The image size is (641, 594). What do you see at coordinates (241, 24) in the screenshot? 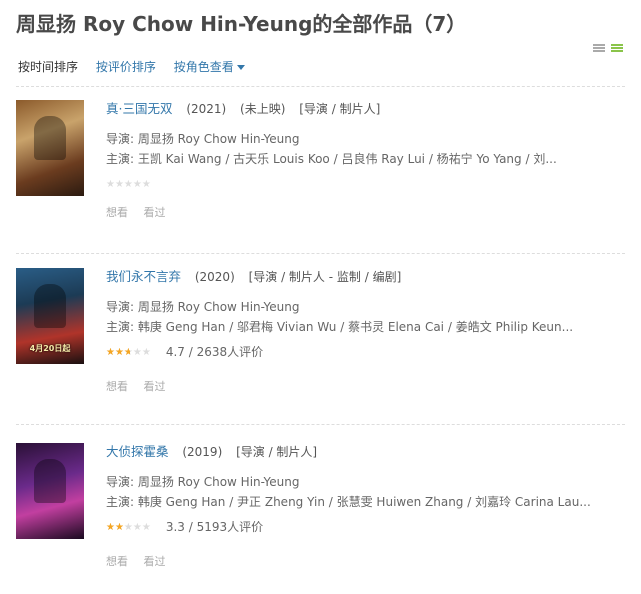
I see `page-title: 周显扬 Roy Chow Hin-Yeung的全部作品（7）` at bounding box center [241, 24].